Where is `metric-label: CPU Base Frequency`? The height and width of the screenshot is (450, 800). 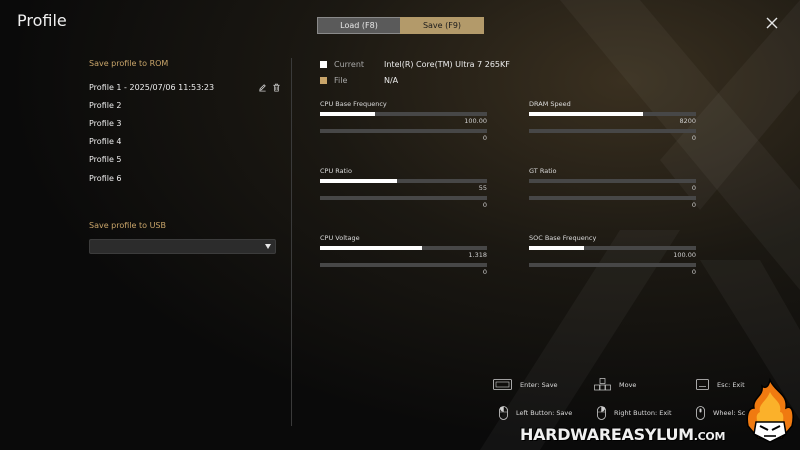 metric-label: CPU Base Frequency is located at coordinates (353, 104).